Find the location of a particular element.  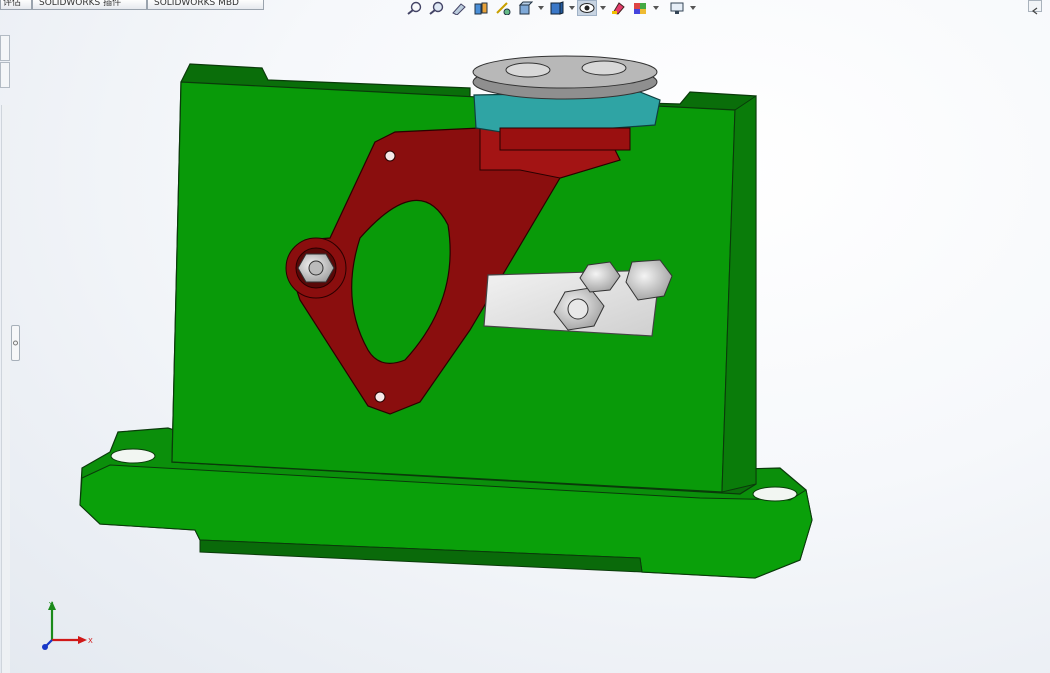

display-style-dropdown-icon is located at coordinates (571, 8).